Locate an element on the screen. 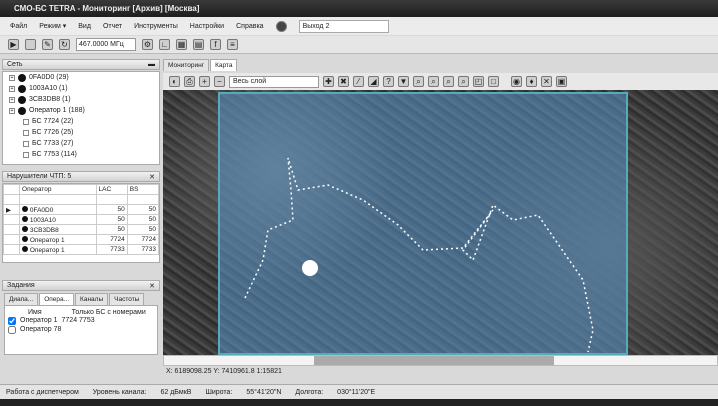 This screenshot has width=718, height=406. tree-item-label: БС 7753 (114) is located at coordinates (54, 154).